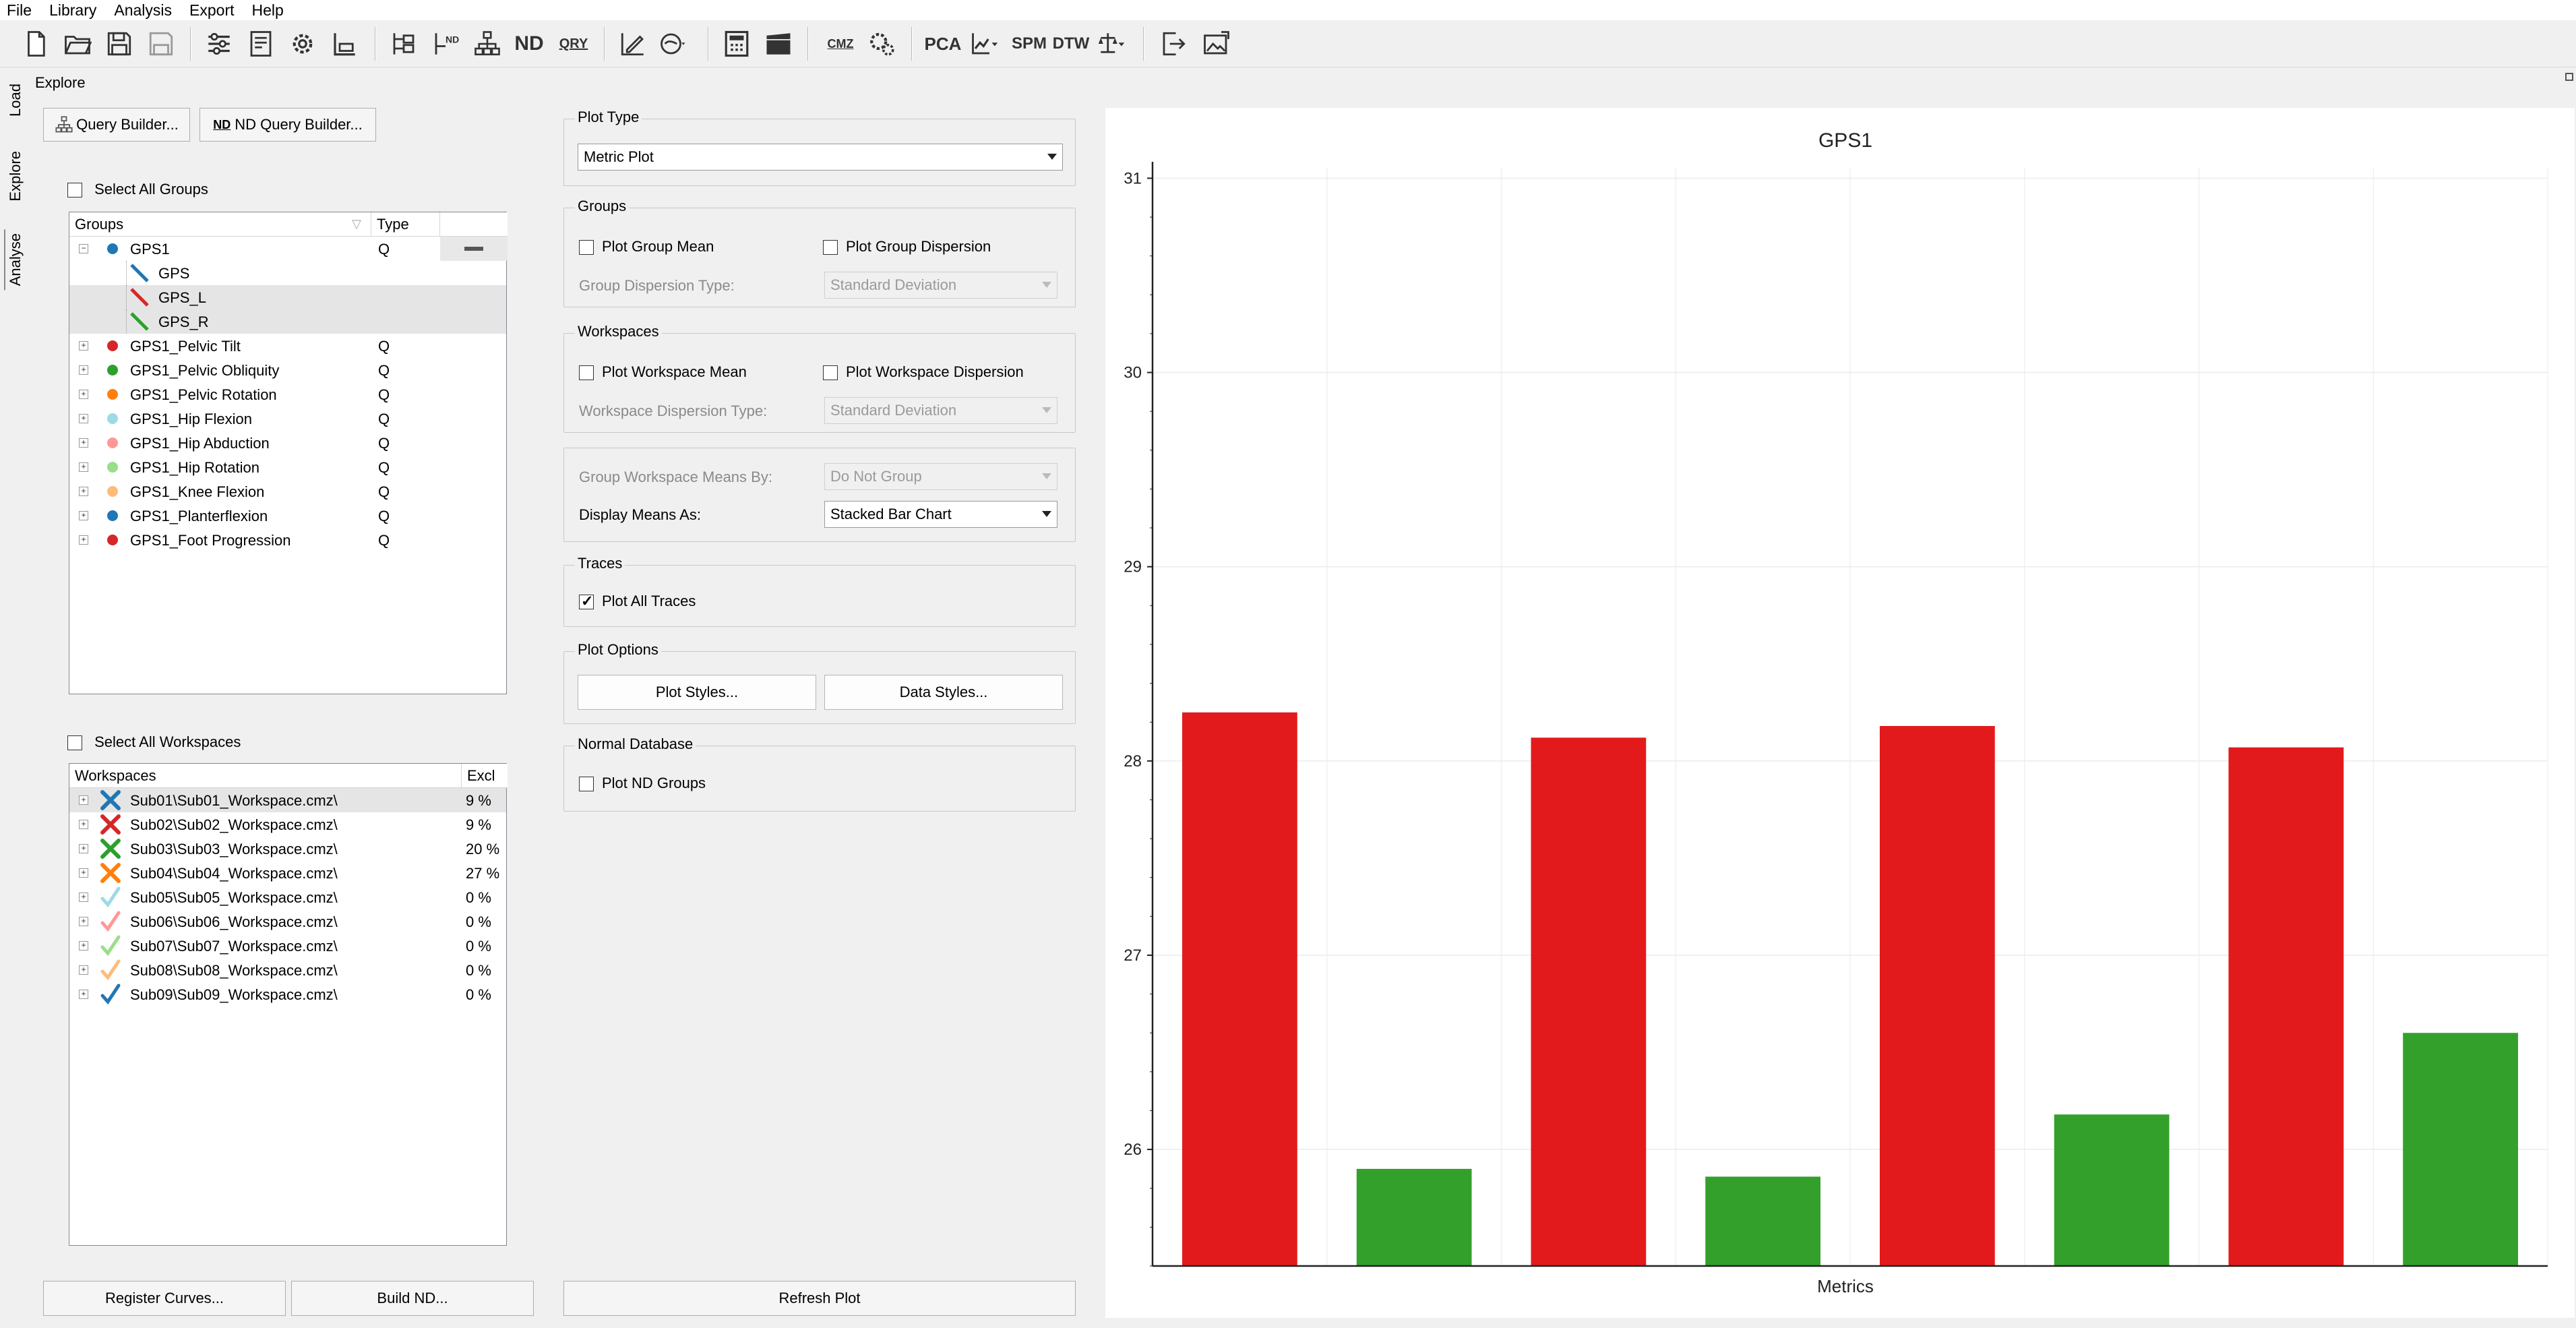 The image size is (2576, 1328). What do you see at coordinates (821, 157) in the screenshot?
I see `plot-type-select: Metric Plot` at bounding box center [821, 157].